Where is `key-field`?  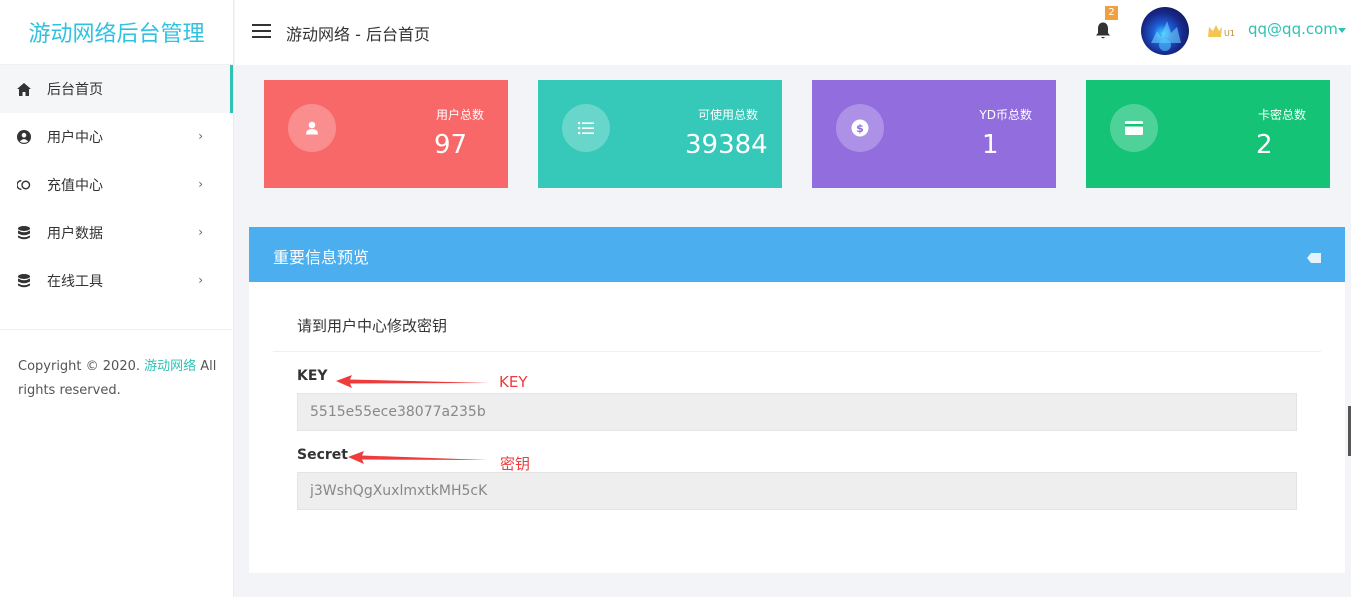 key-field is located at coordinates (797, 412).